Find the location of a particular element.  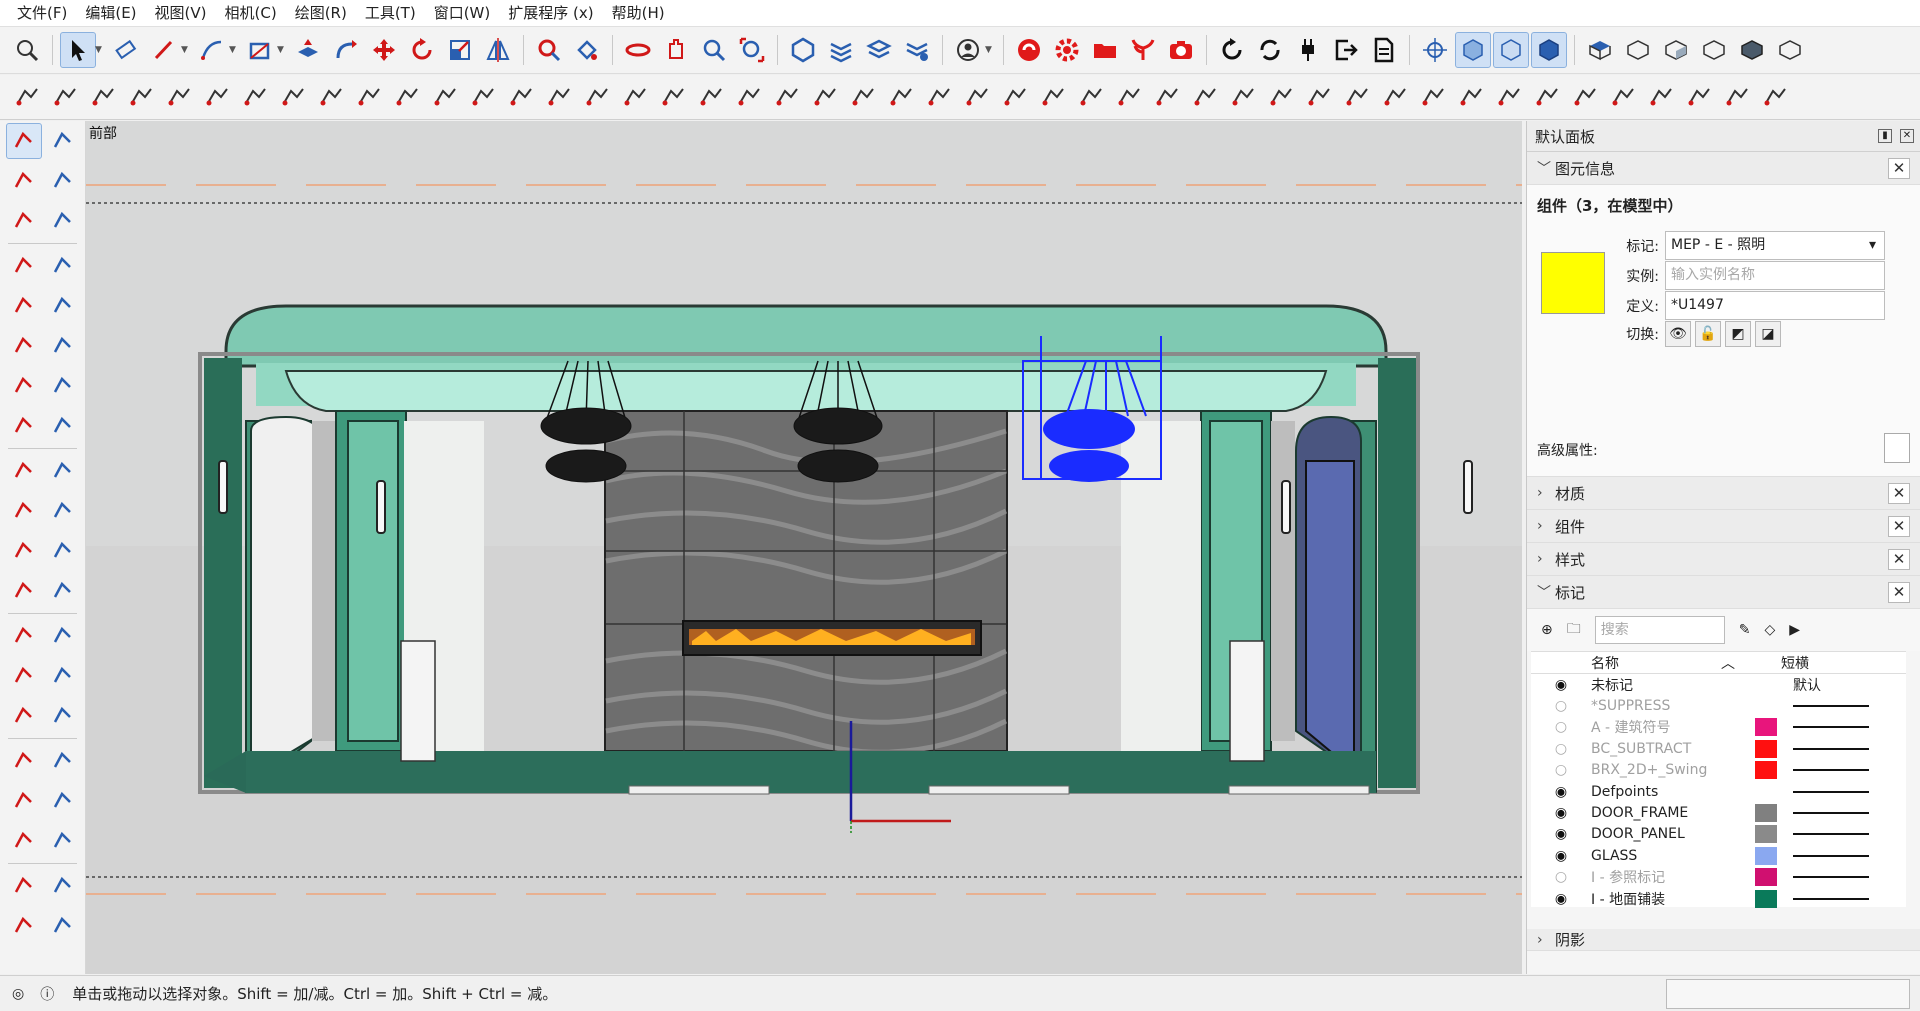

paint-icon is located at coordinates (24, 181).